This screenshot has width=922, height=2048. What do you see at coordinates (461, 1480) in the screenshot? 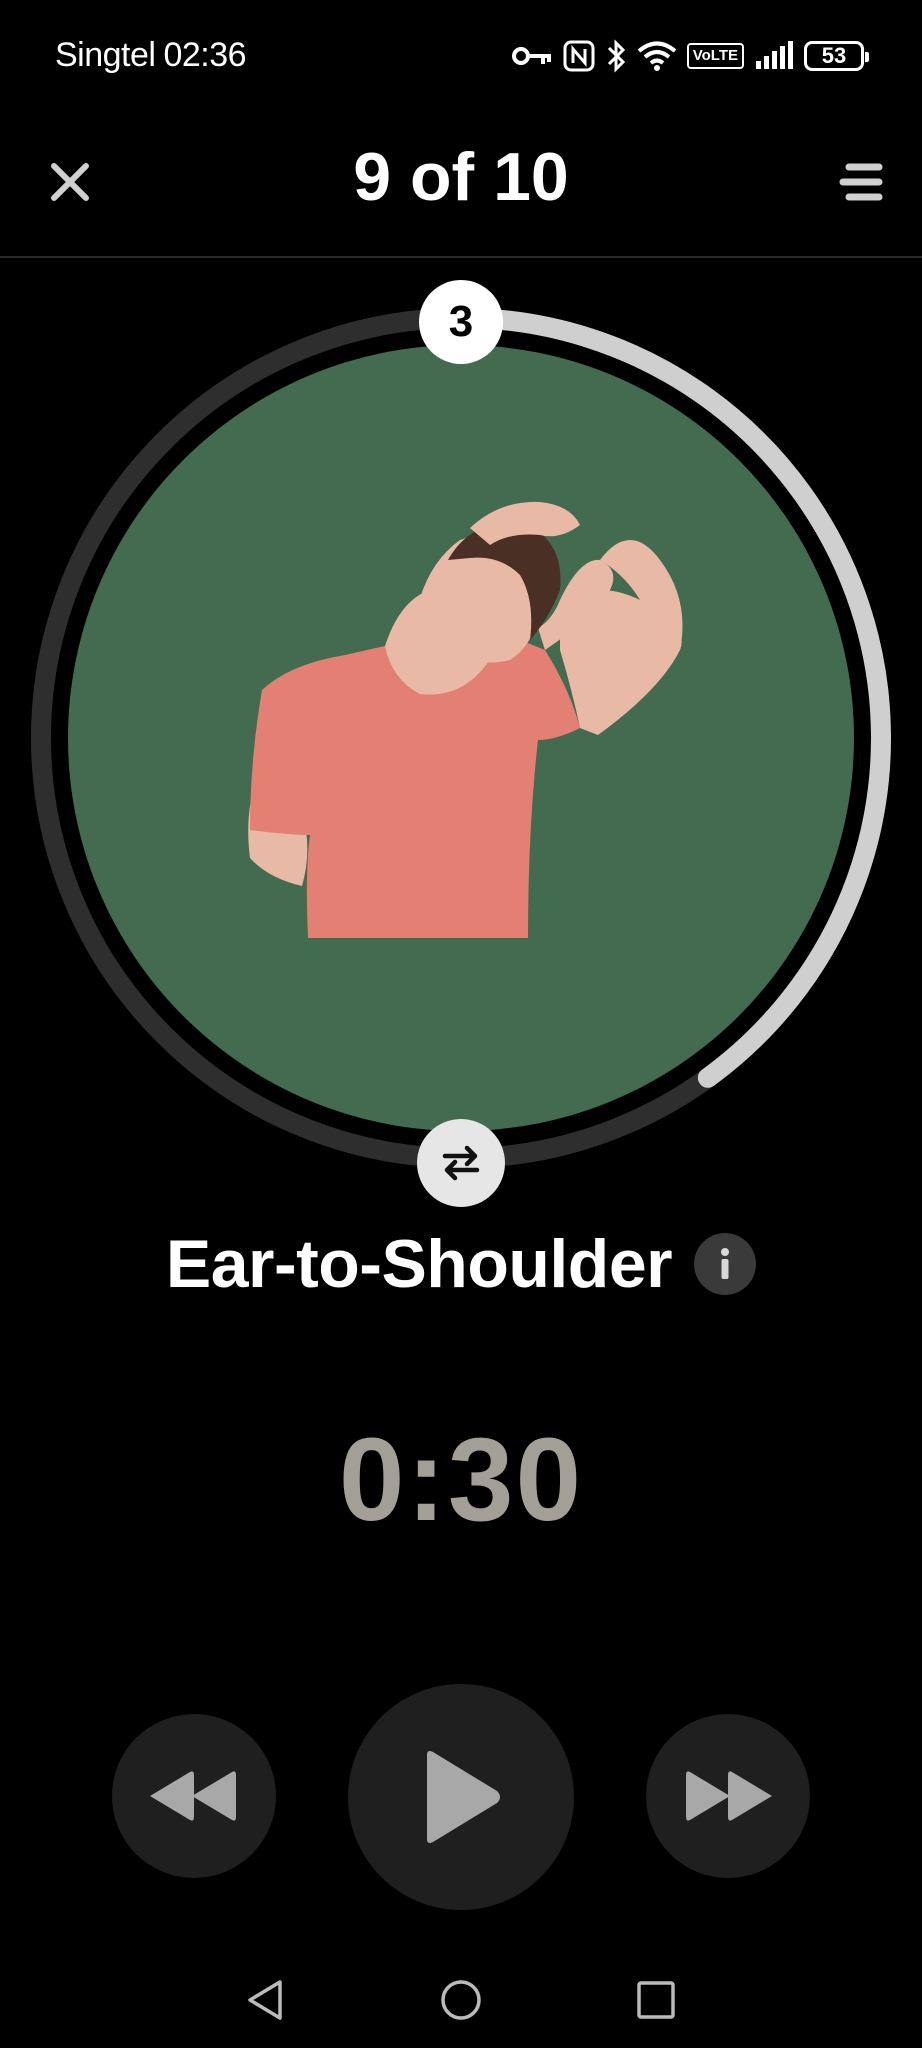
I see `exercise-timer: 0:30` at bounding box center [461, 1480].